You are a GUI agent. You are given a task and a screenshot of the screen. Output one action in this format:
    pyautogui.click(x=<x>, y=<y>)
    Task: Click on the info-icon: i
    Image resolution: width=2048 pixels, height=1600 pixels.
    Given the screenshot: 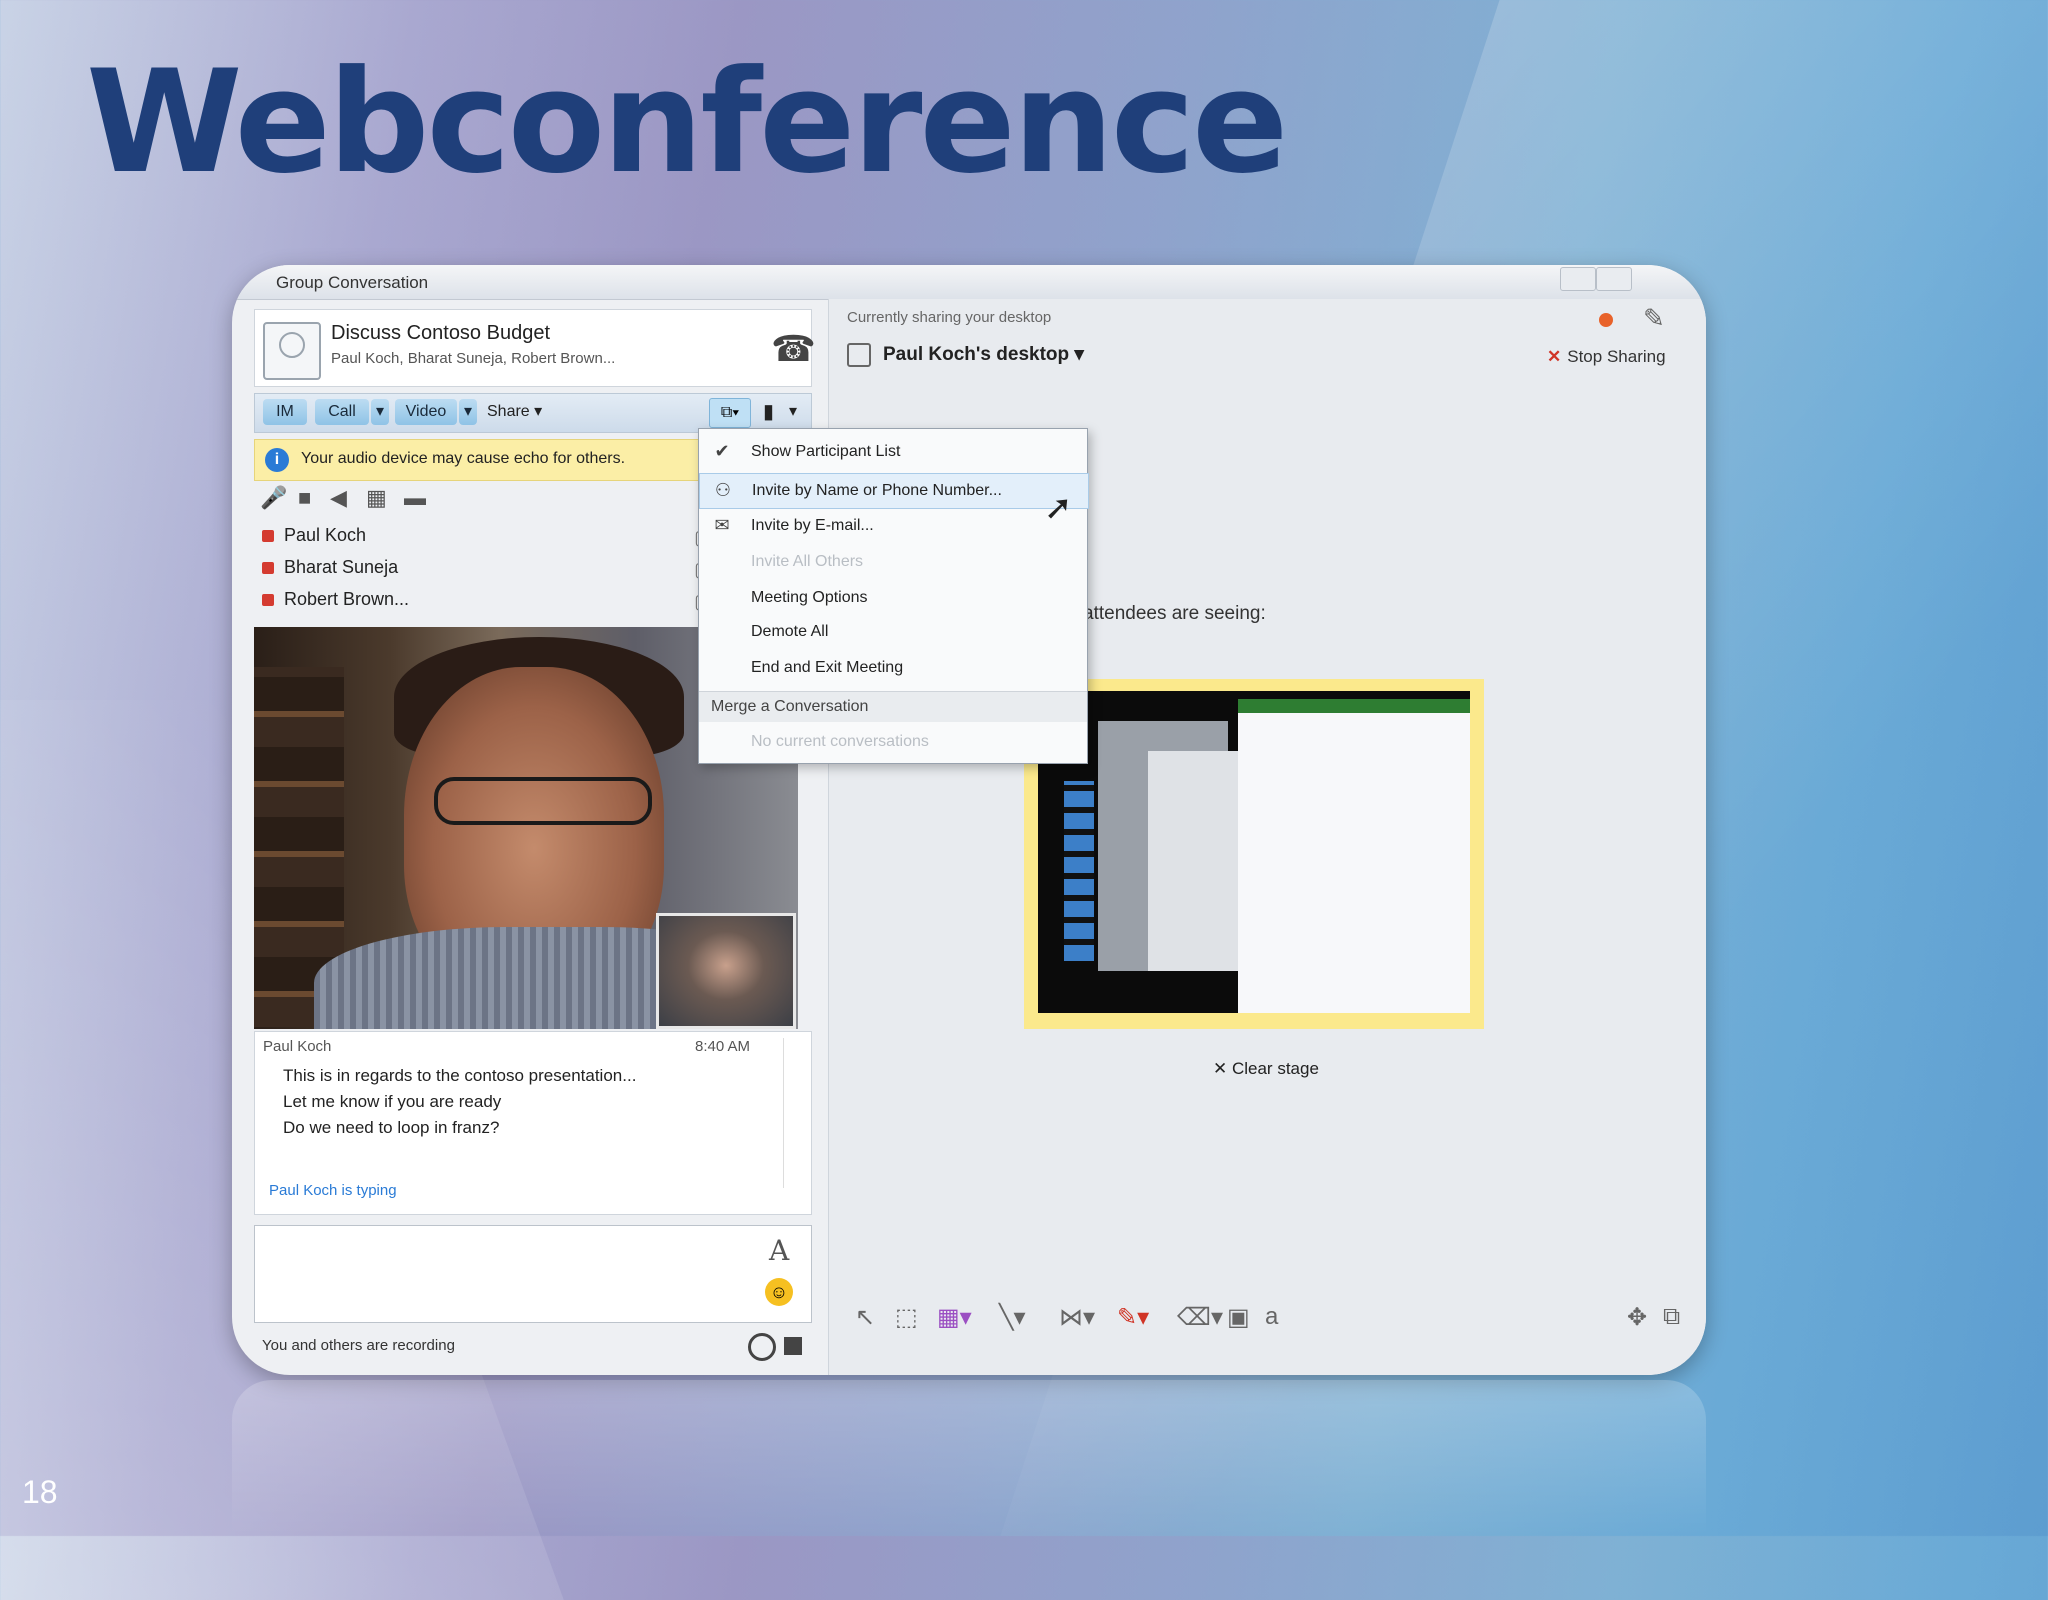 What is the action you would take?
    pyautogui.click(x=277, y=460)
    